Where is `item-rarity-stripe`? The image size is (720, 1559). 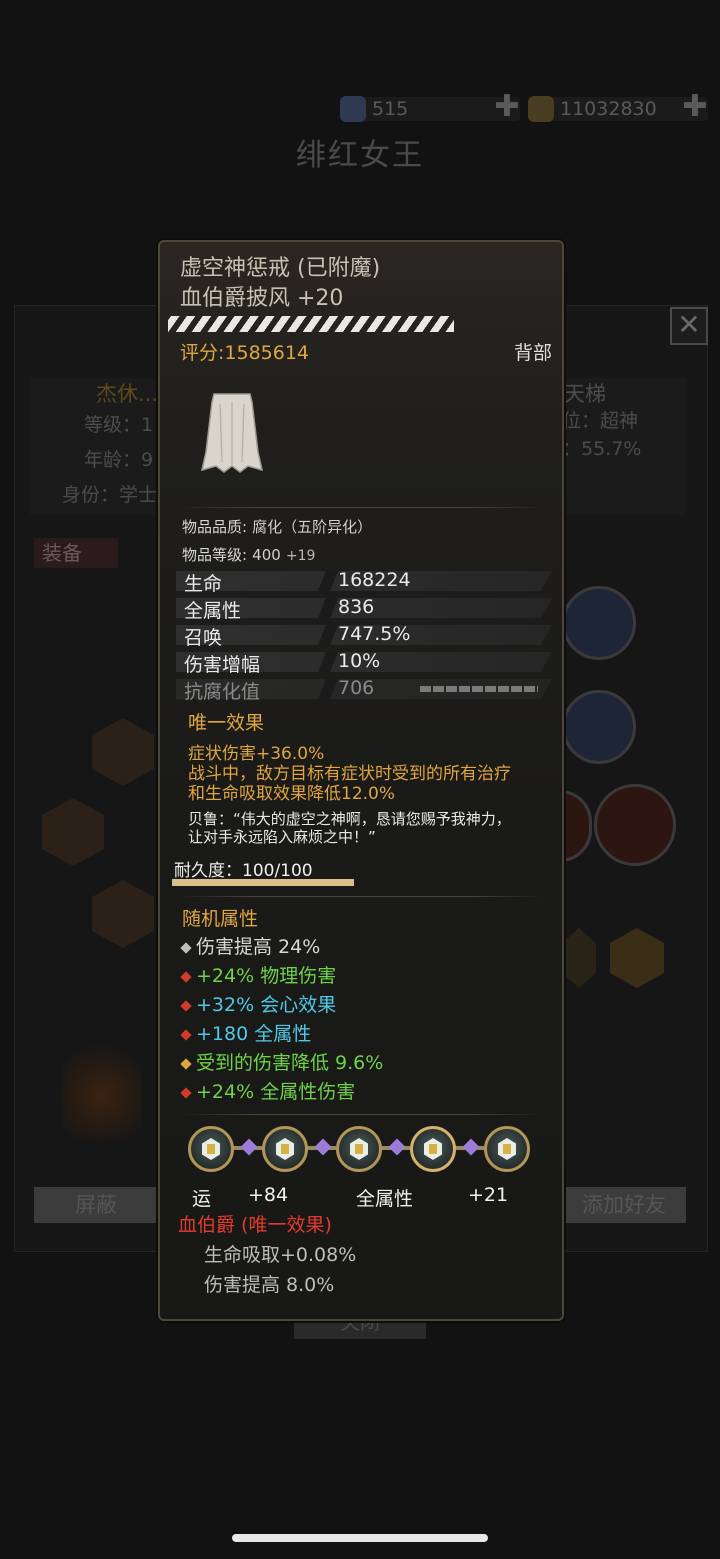 item-rarity-stripe is located at coordinates (311, 324).